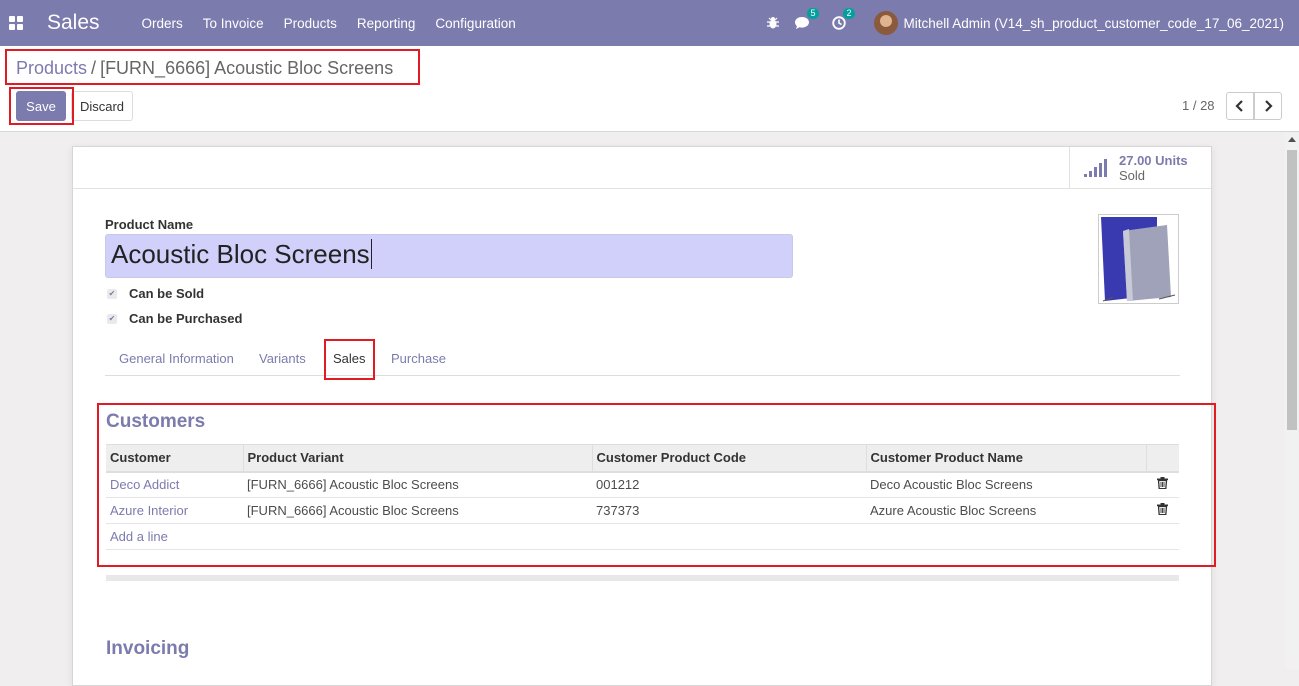 This screenshot has width=1299, height=686. What do you see at coordinates (112, 293) in the screenshot?
I see `can-be-sold-checkbox: ✔` at bounding box center [112, 293].